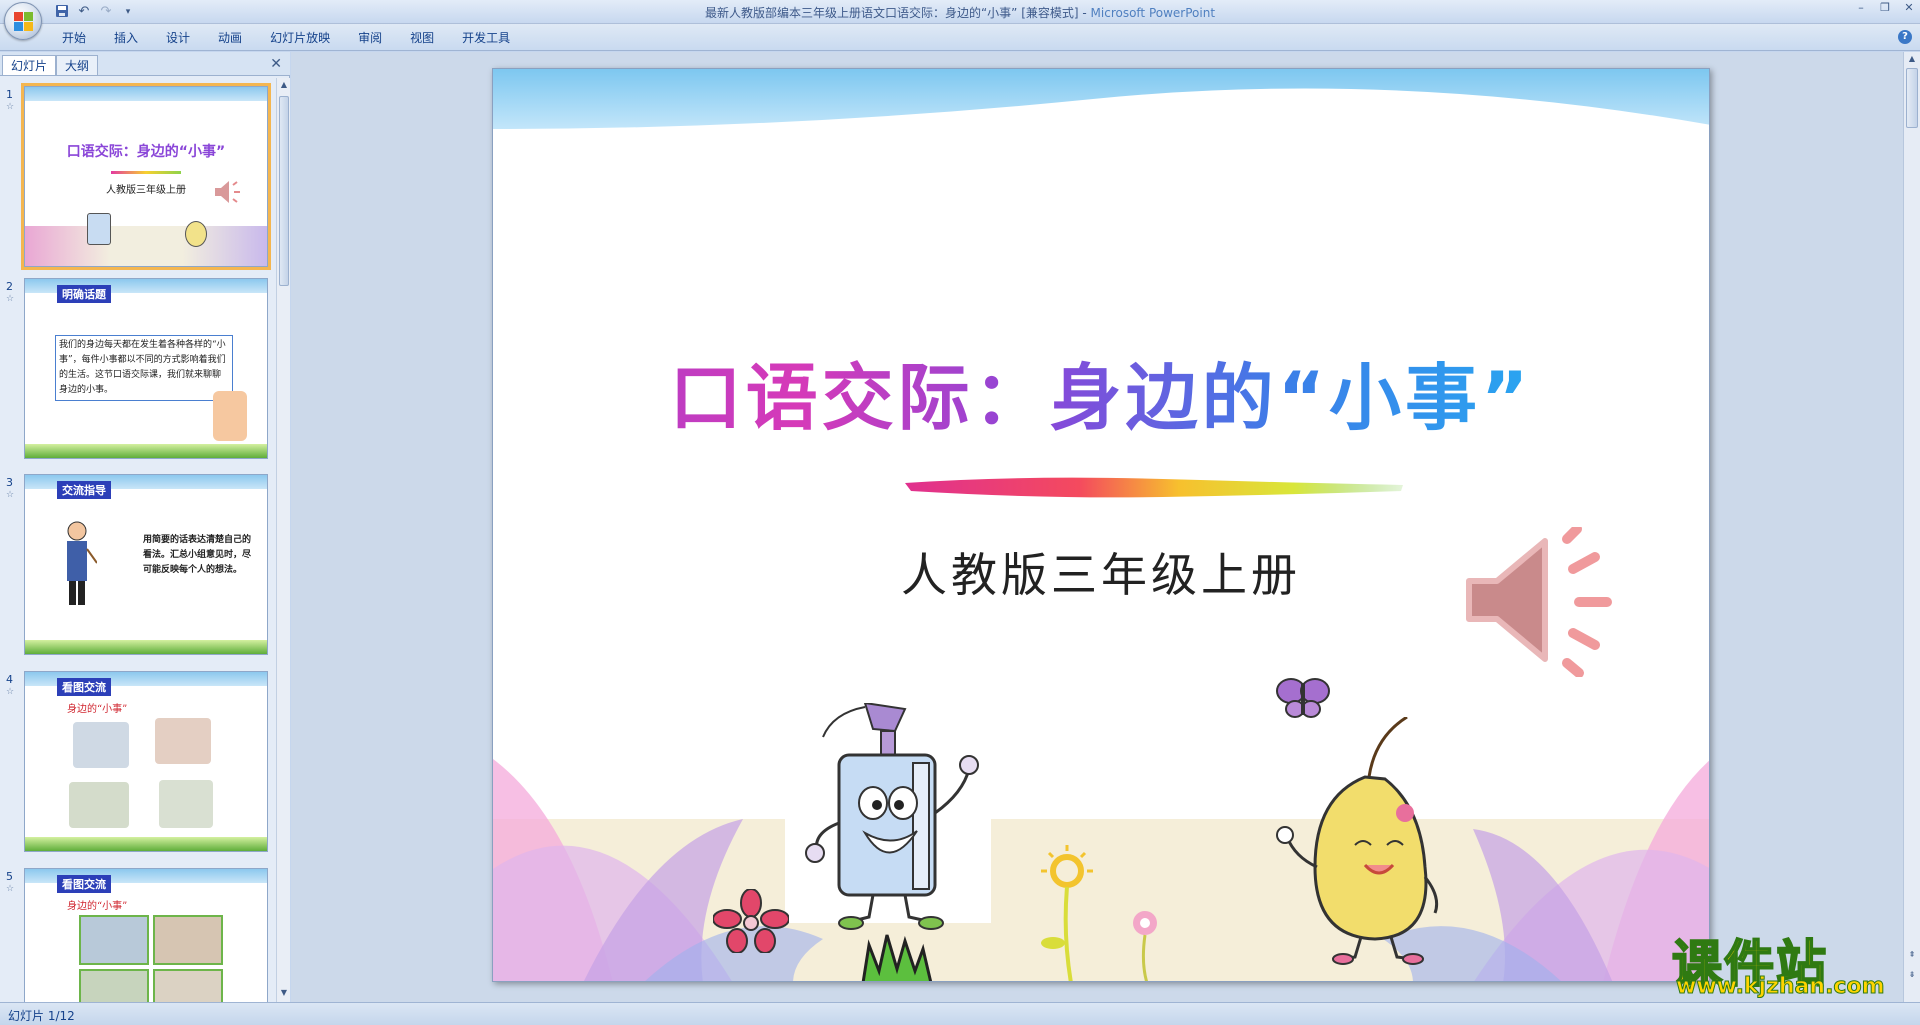 This screenshot has height=1025, width=1920. What do you see at coordinates (29, 65) in the screenshot?
I see `tab-slides: 幻灯片` at bounding box center [29, 65].